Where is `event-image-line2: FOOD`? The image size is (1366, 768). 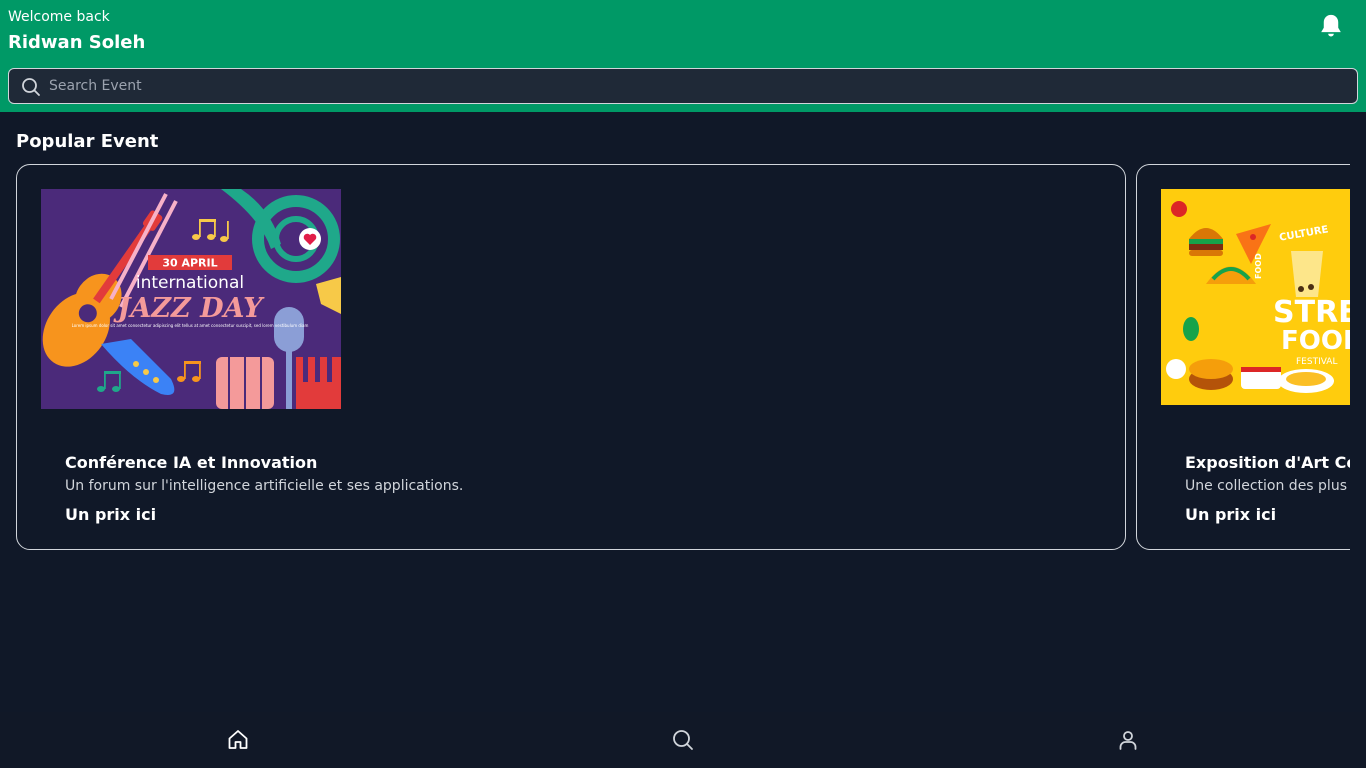 event-image-line2: FOOD is located at coordinates (1315, 341).